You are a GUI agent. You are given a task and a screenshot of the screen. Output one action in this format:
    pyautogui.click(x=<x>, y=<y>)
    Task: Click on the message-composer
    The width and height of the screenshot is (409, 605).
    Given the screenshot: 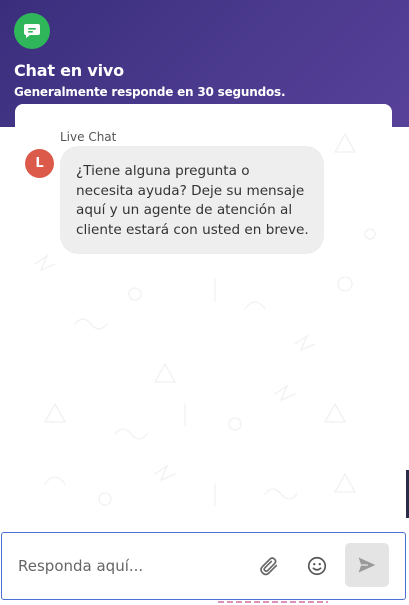 What is the action you would take?
    pyautogui.click(x=203, y=566)
    